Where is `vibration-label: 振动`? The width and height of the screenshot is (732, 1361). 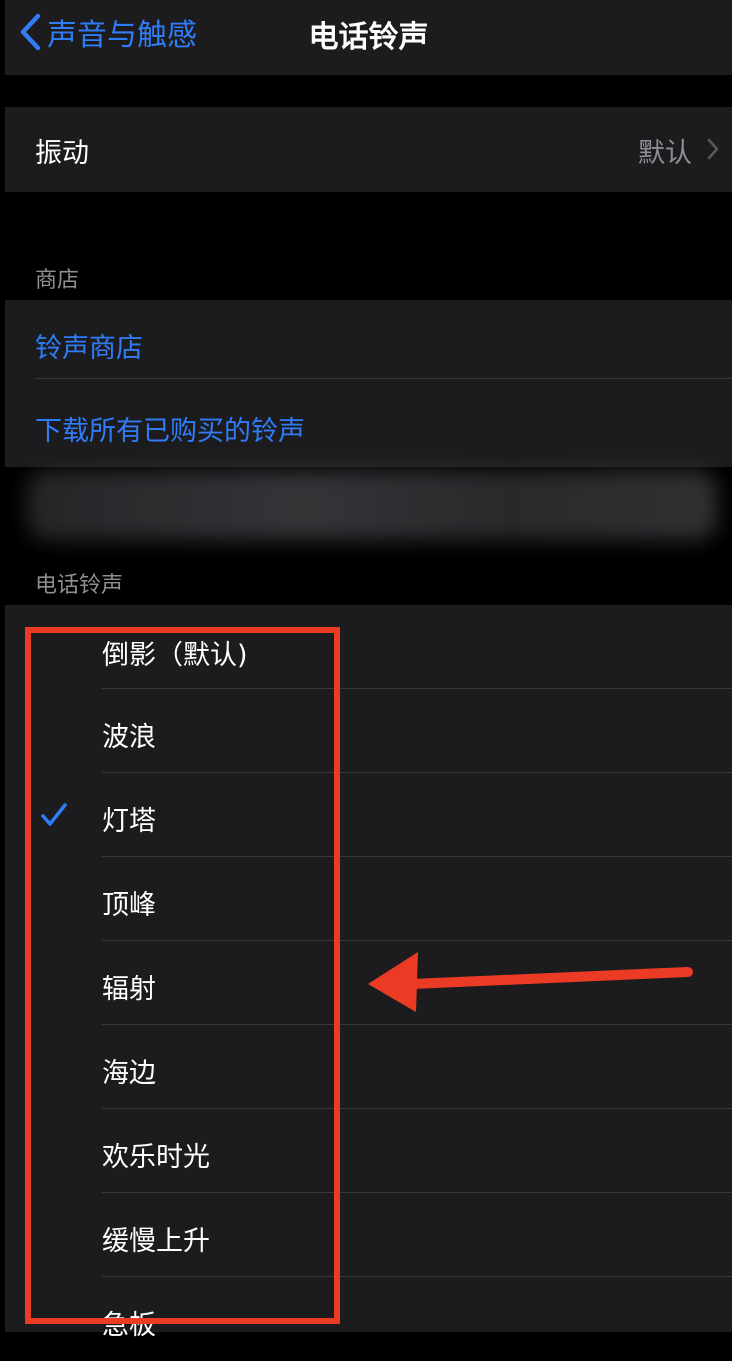
vibration-label: 振动 is located at coordinates (62, 153).